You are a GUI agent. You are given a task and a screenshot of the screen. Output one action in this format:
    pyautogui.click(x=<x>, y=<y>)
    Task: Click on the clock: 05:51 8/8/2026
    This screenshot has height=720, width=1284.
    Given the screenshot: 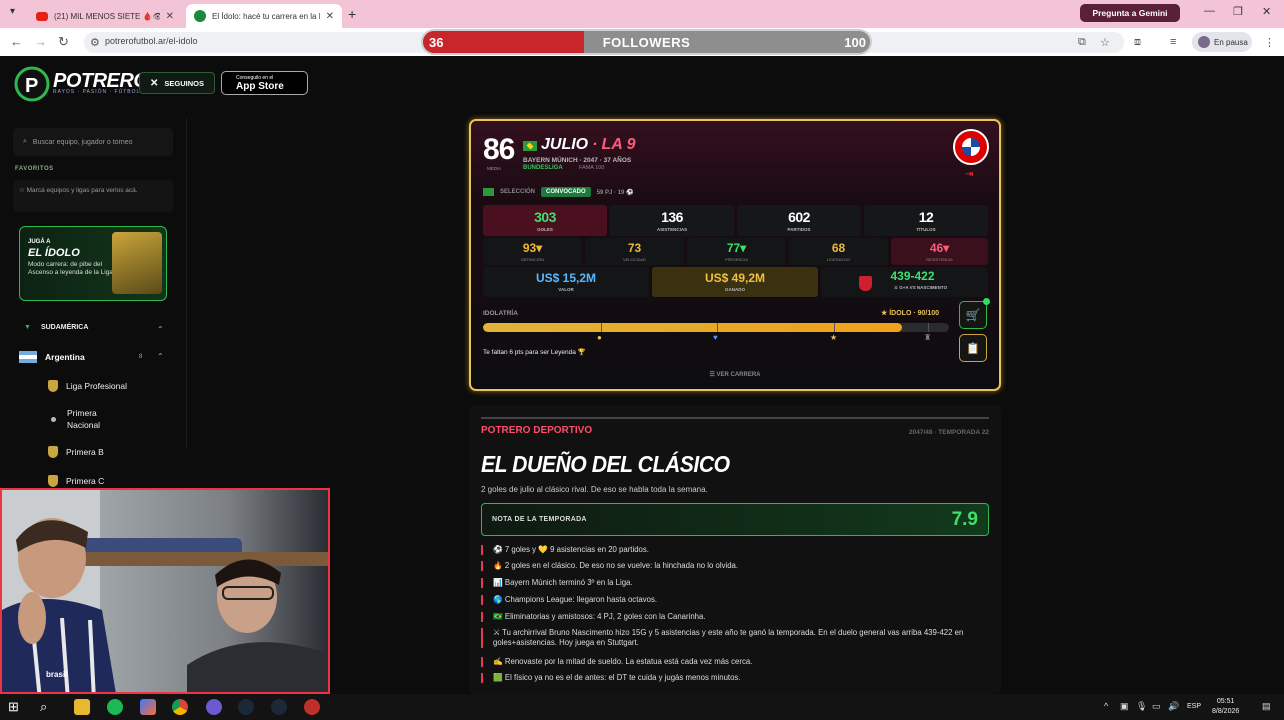 What is the action you would take?
    pyautogui.click(x=1225, y=707)
    